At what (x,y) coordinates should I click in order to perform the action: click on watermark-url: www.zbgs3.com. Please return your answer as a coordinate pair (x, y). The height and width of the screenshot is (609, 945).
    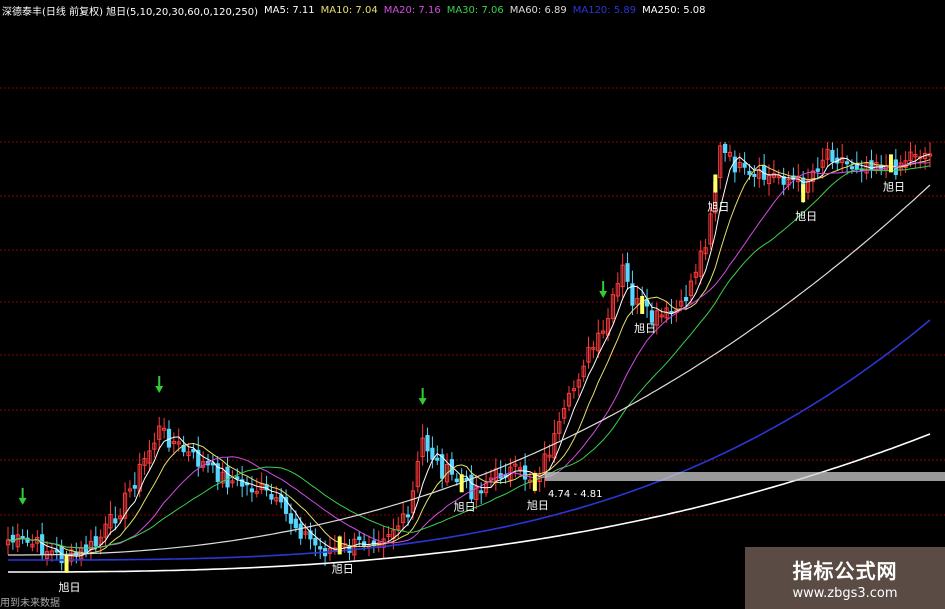
    Looking at the image, I should click on (845, 593).